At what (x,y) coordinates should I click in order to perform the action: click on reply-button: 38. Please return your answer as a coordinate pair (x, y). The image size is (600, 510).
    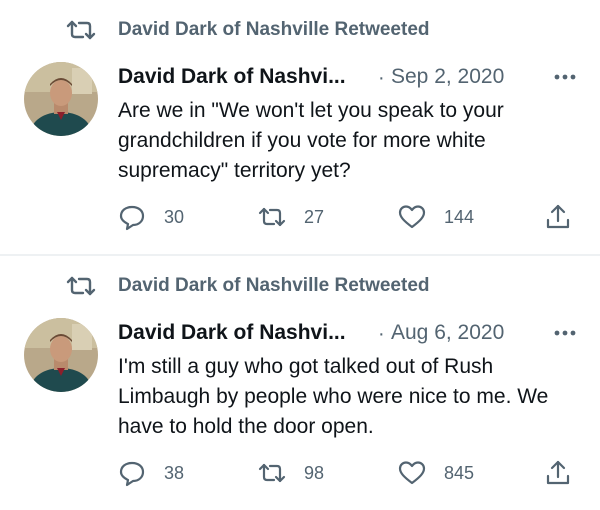
    Looking at the image, I should click on (151, 473).